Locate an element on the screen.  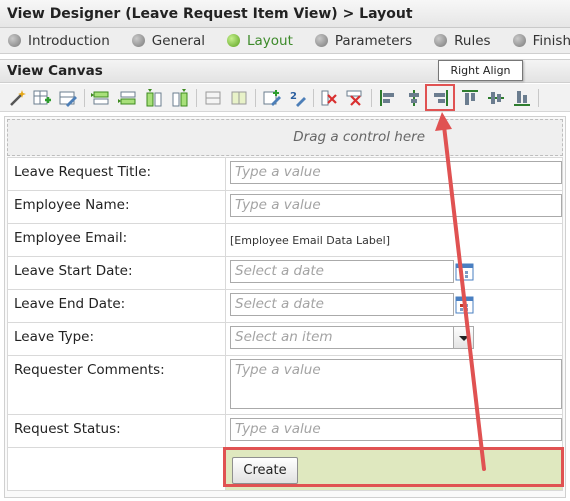
delete-row-icon is located at coordinates (355, 98).